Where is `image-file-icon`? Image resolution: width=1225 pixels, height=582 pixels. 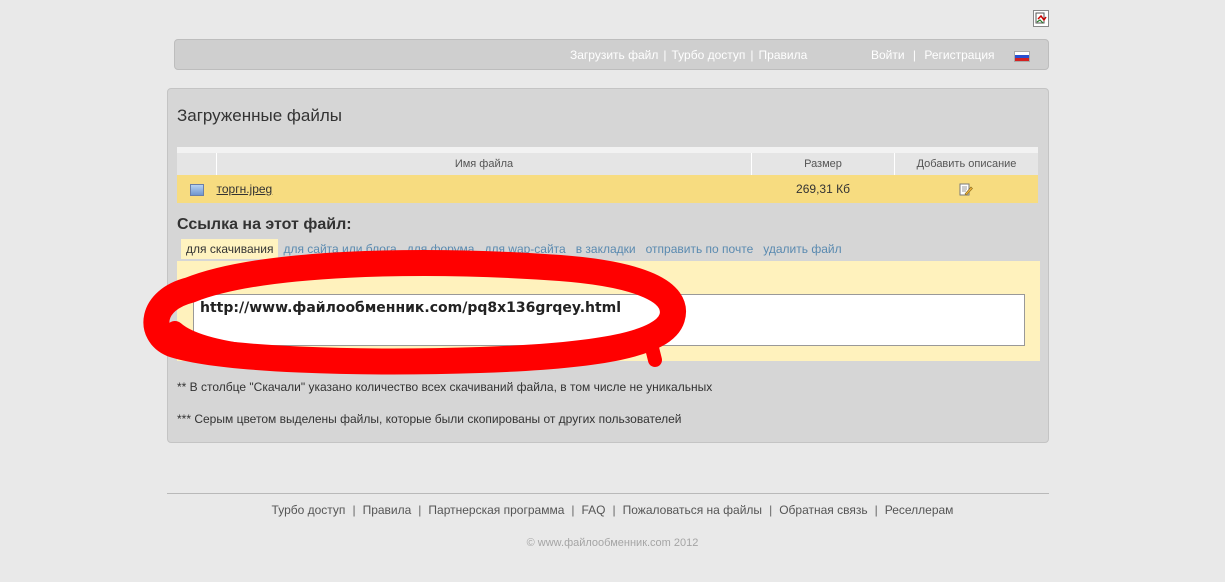
image-file-icon is located at coordinates (196, 189).